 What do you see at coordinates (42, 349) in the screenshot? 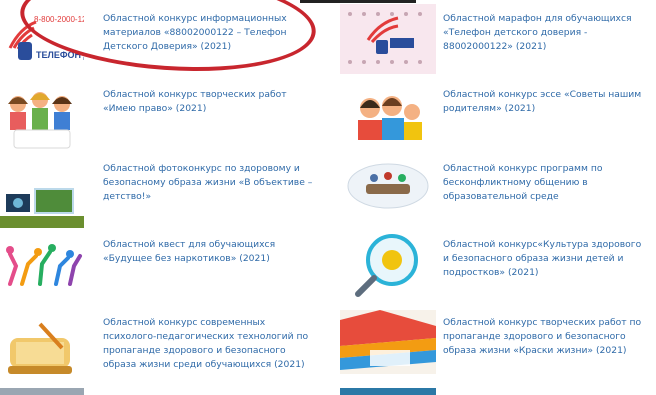
I see `scroll-feather-thumb` at bounding box center [42, 349].